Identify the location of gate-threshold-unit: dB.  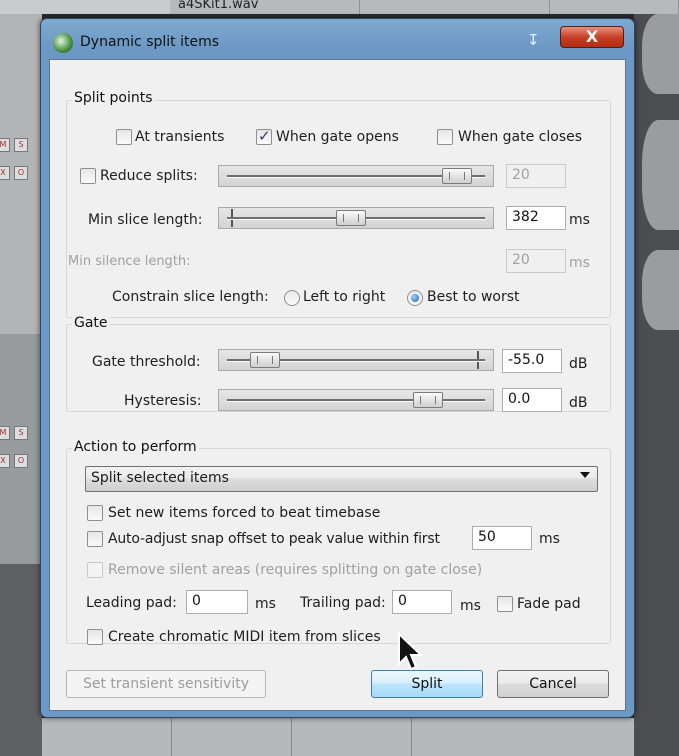
(578, 364).